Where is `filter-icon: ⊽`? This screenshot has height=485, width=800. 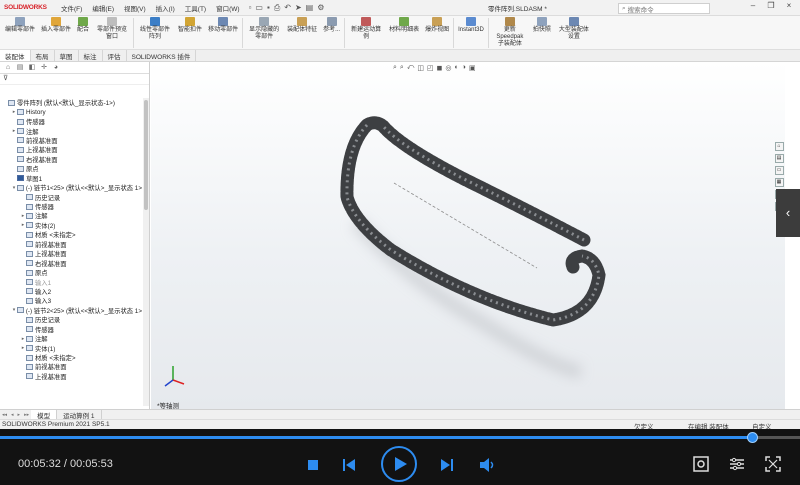
filter-icon: ⊽ is located at coordinates (74, 79).